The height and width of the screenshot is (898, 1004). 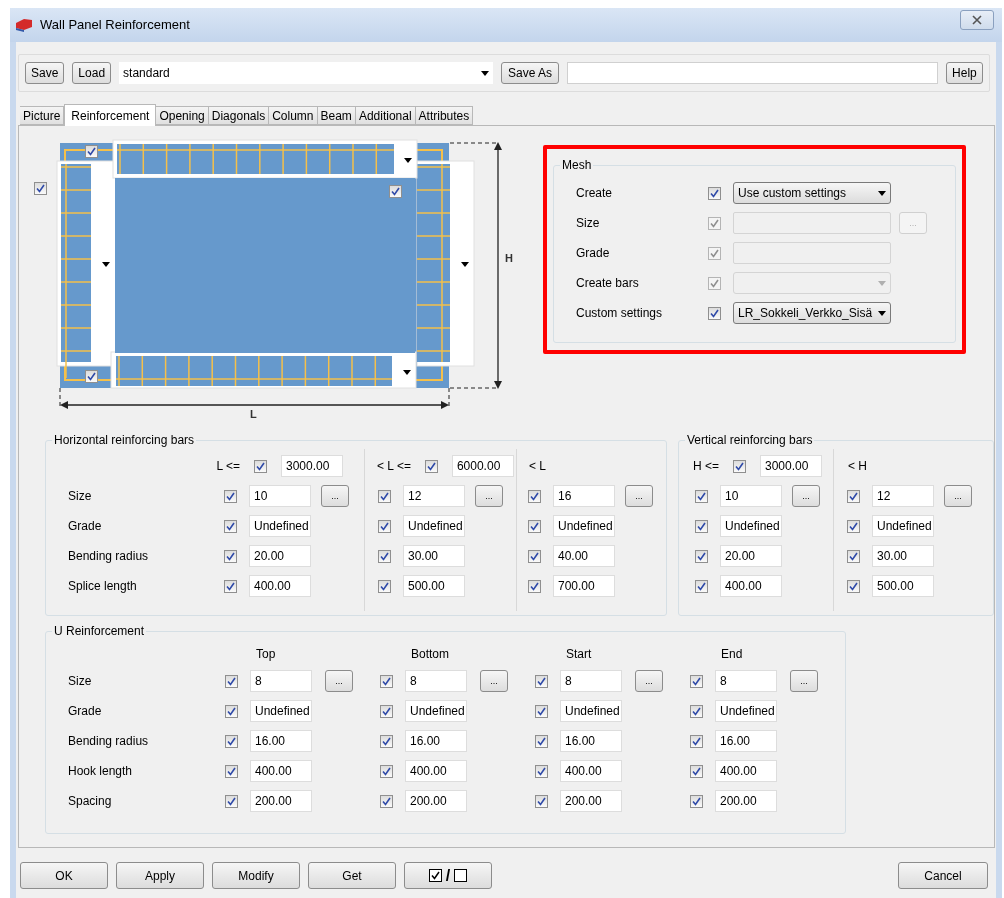 What do you see at coordinates (352, 875) in the screenshot?
I see `dialog-button: Get` at bounding box center [352, 875].